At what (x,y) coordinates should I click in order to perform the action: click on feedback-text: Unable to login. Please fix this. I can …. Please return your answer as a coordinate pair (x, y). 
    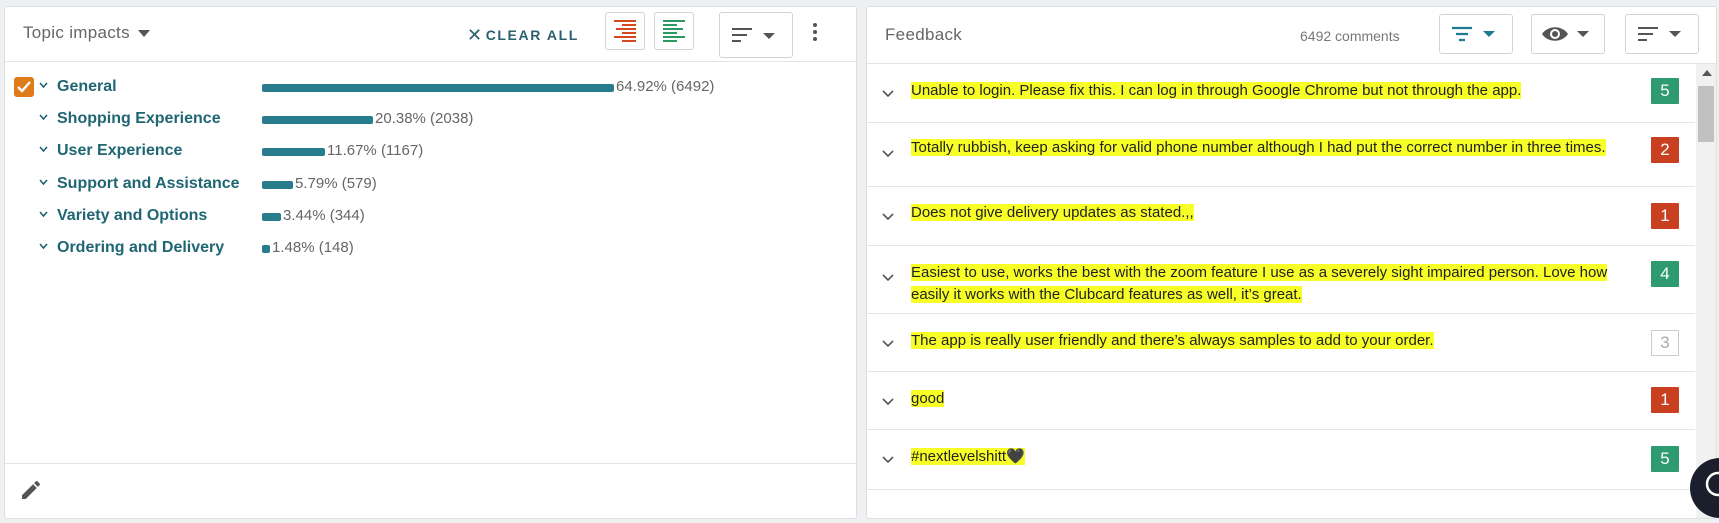
    Looking at the image, I should click on (1261, 91).